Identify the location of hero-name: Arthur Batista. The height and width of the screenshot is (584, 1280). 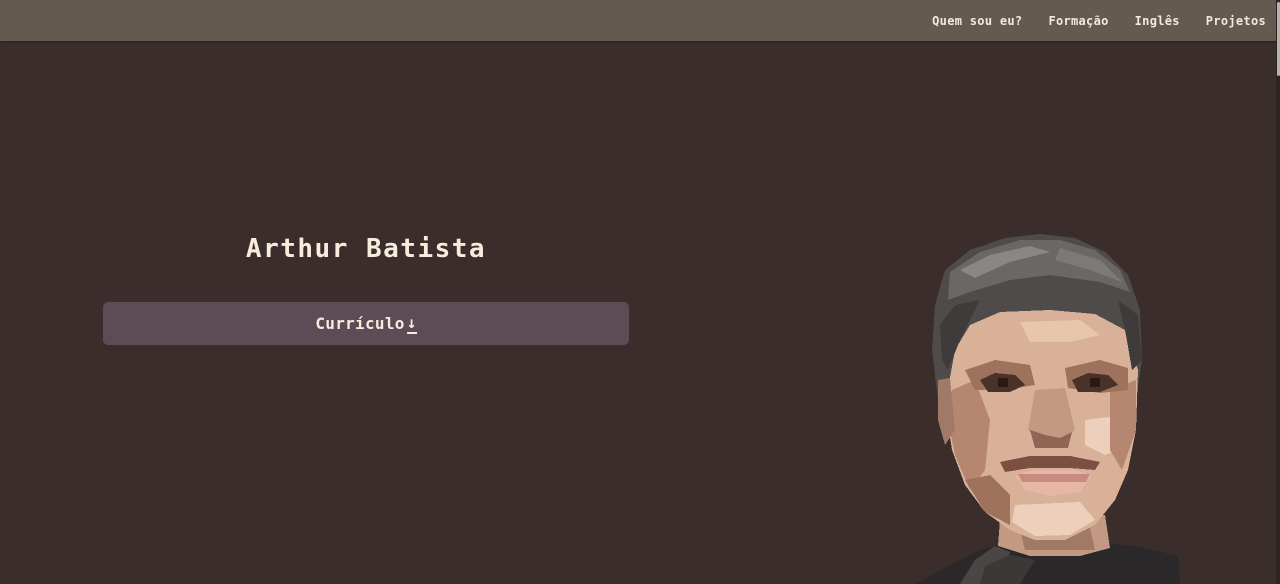
(366, 249).